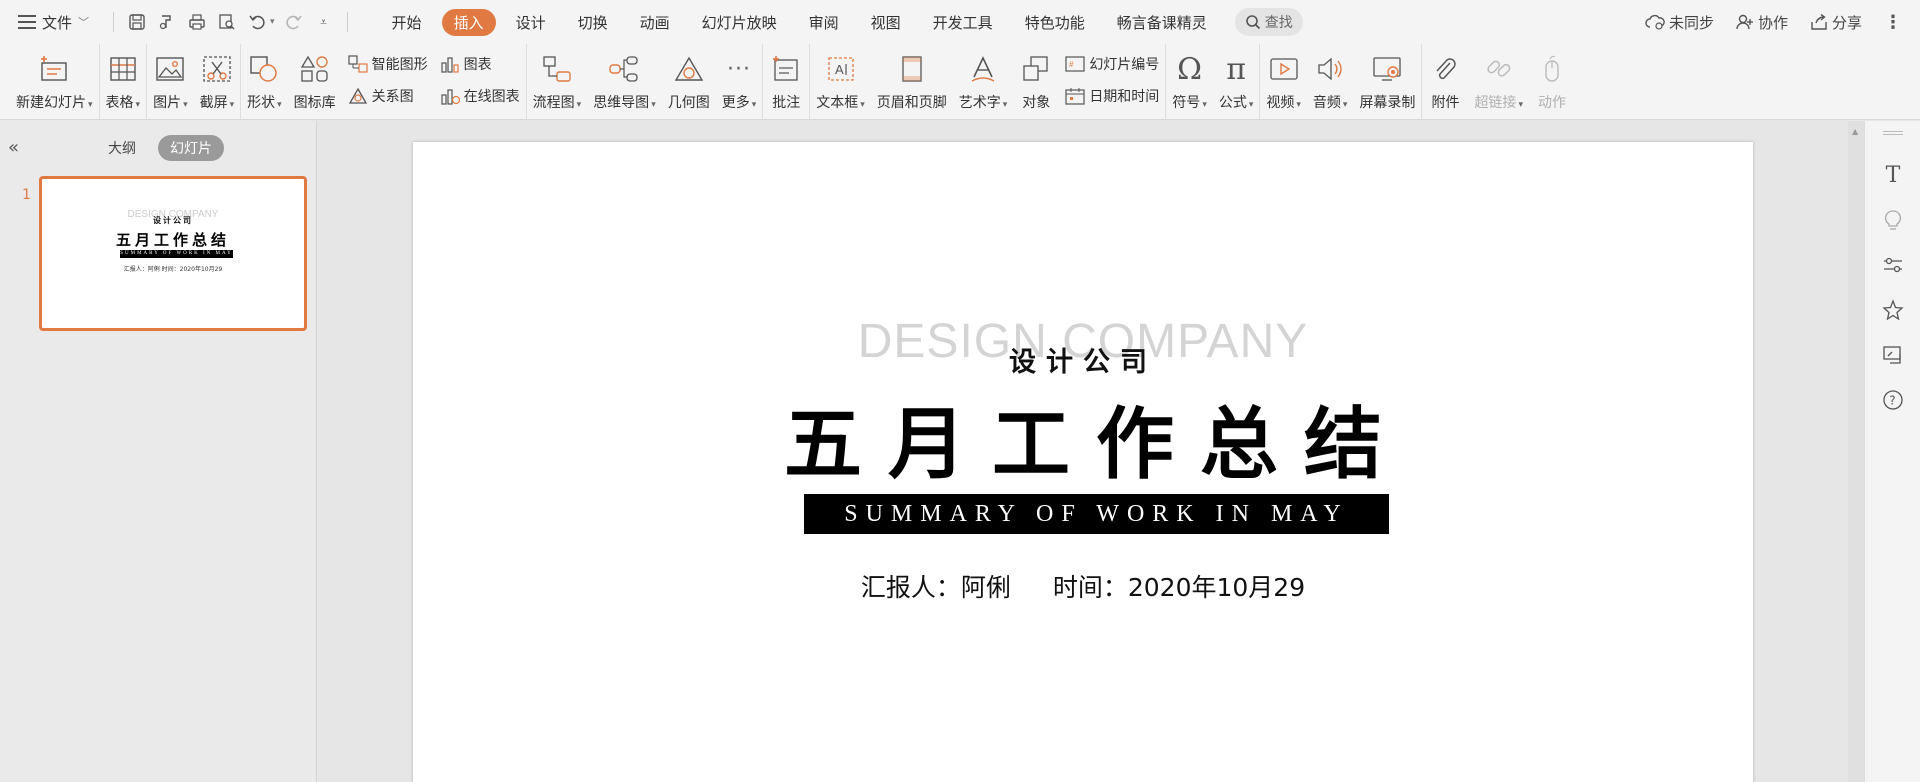 The image size is (1920, 782). I want to click on undo-dropdown-icon: ▾, so click(272, 22).